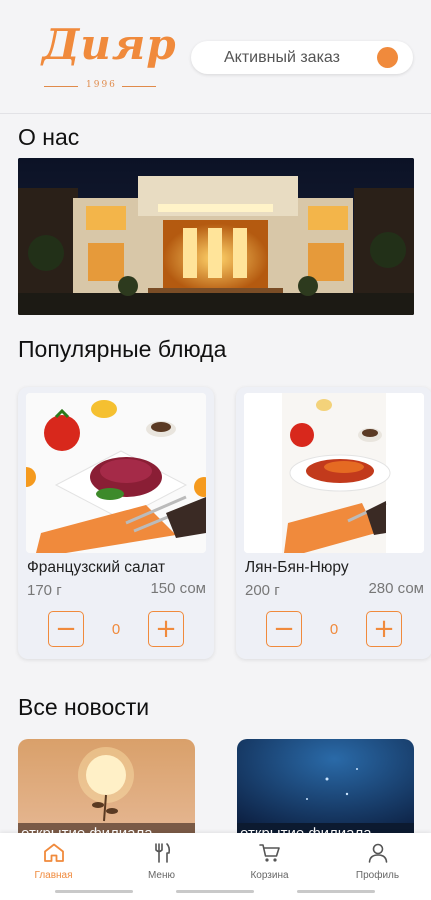 The image size is (431, 900). Describe the element at coordinates (377, 853) in the screenshot. I see `user-icon` at that location.